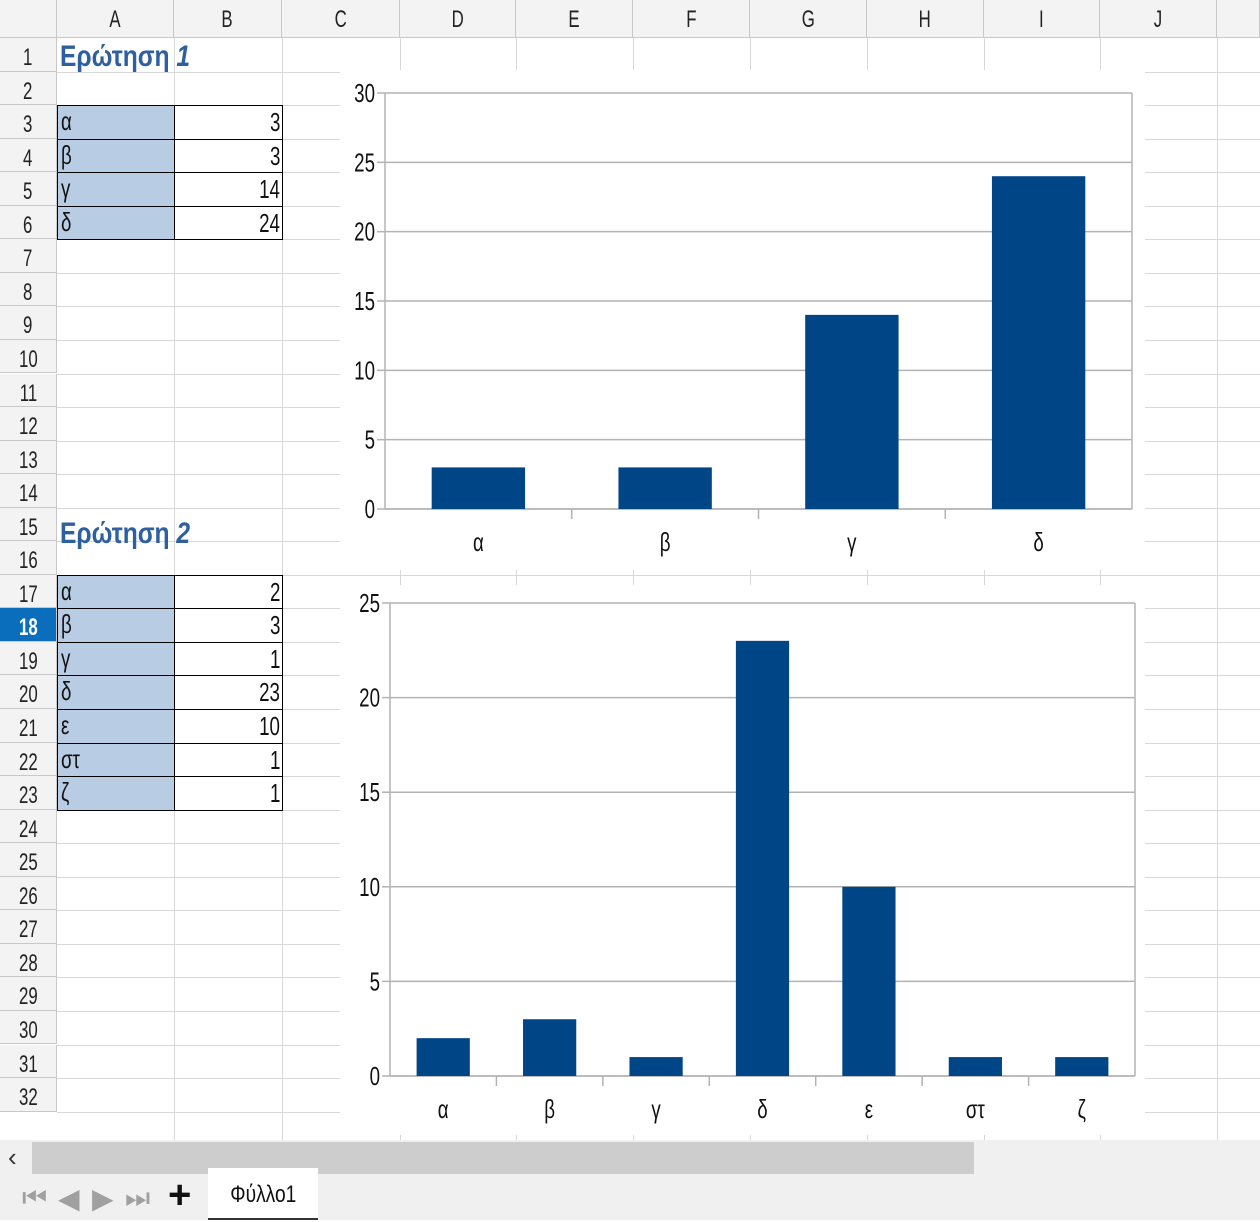 The width and height of the screenshot is (1260, 1222). What do you see at coordinates (28, 558) in the screenshot?
I see `row-header-16: 16` at bounding box center [28, 558].